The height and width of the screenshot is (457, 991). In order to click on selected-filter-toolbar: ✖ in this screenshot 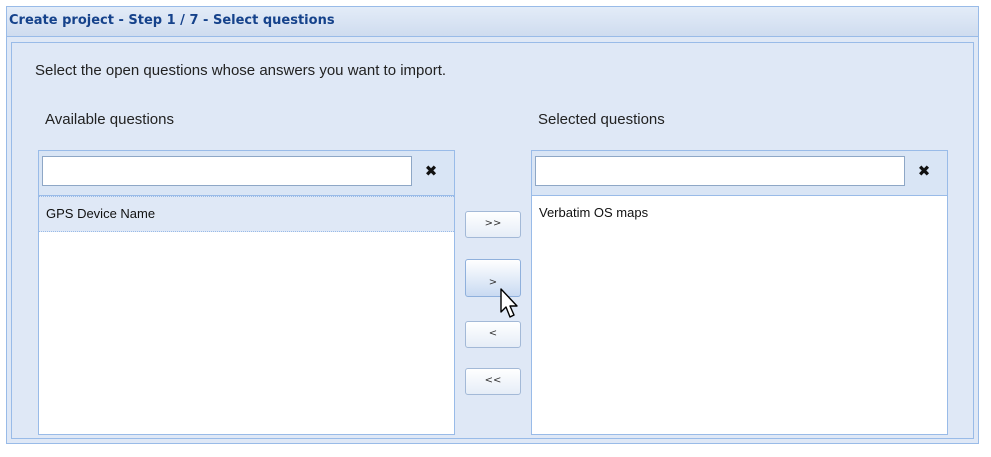, I will do `click(739, 173)`.